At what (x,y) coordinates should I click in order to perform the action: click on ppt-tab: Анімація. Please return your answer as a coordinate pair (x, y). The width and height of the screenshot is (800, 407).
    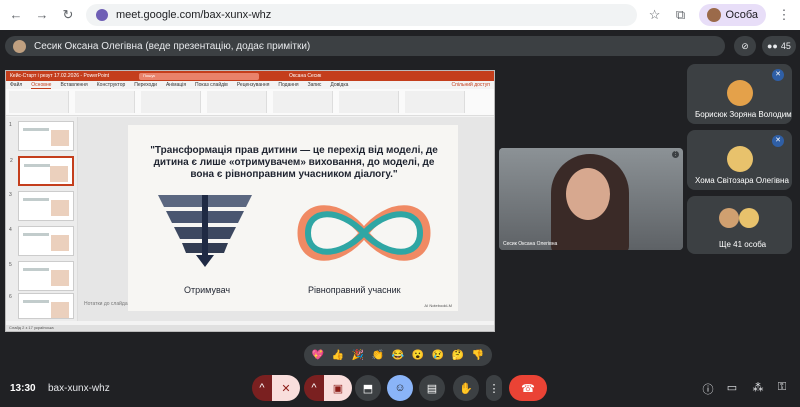
    Looking at the image, I should click on (176, 85).